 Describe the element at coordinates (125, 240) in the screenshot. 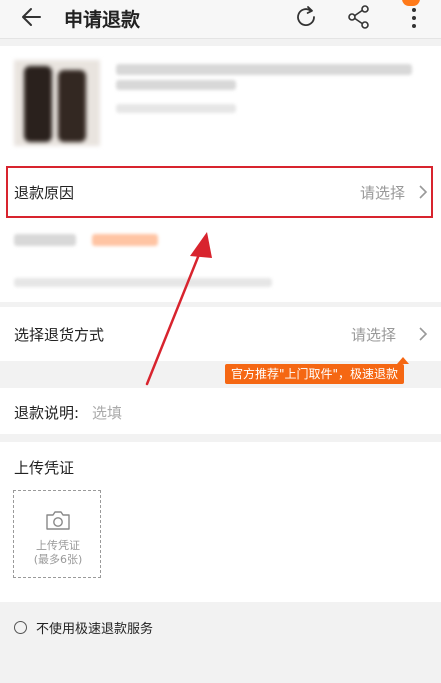

I see `blurred-refund-amount` at that location.